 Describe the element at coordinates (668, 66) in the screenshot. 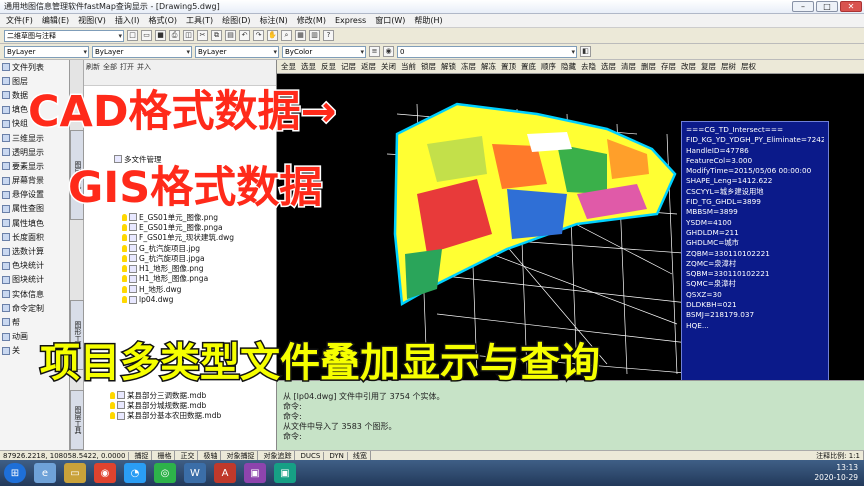

I see `tool-btn: 存层` at that location.